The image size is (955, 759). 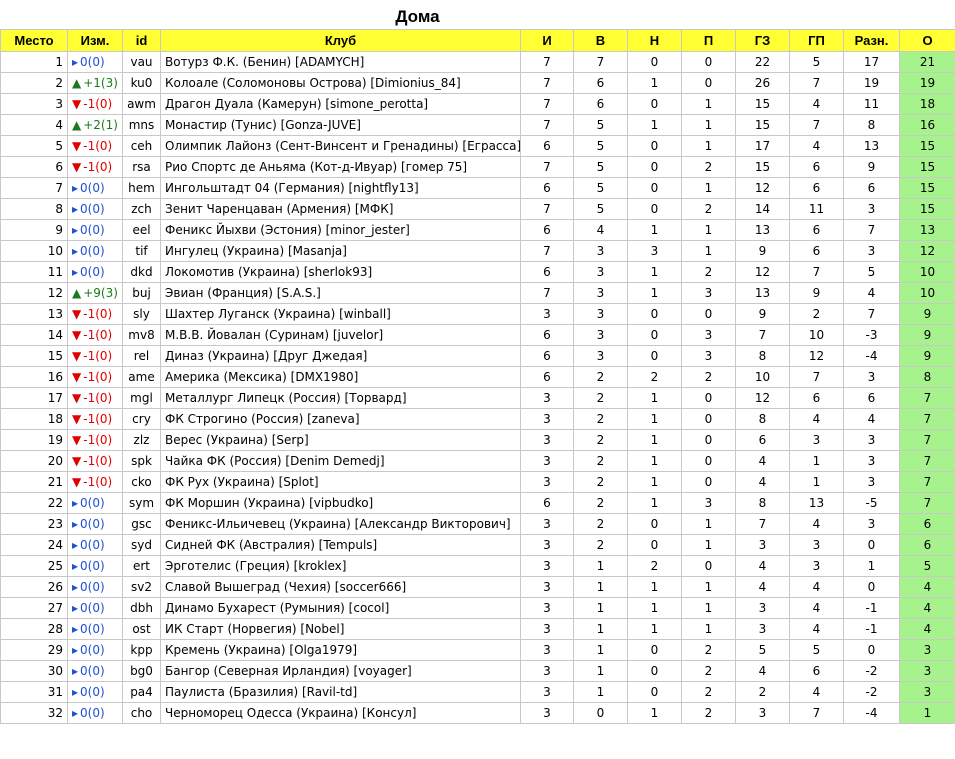 I want to click on cell-goals-for: 12, so click(x=762, y=188).